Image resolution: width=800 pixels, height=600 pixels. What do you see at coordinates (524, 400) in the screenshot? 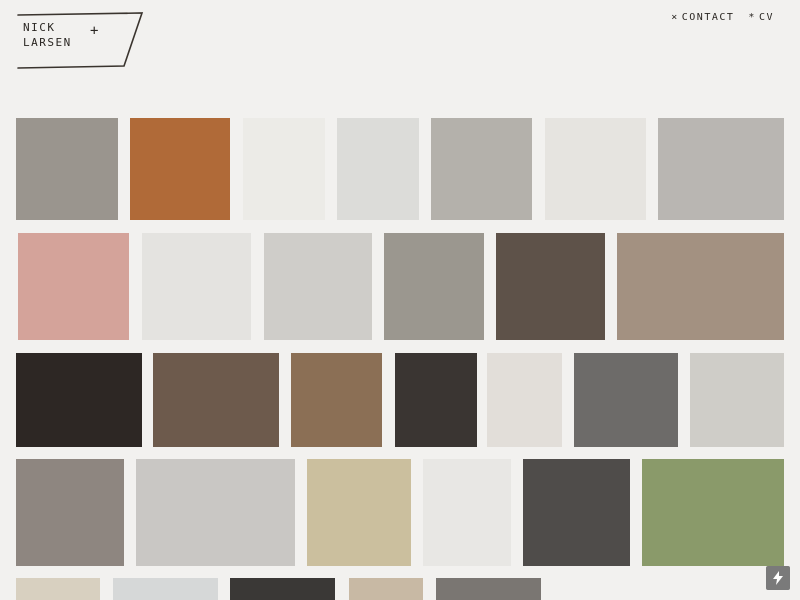
I see `artwork-tile-hand-house` at bounding box center [524, 400].